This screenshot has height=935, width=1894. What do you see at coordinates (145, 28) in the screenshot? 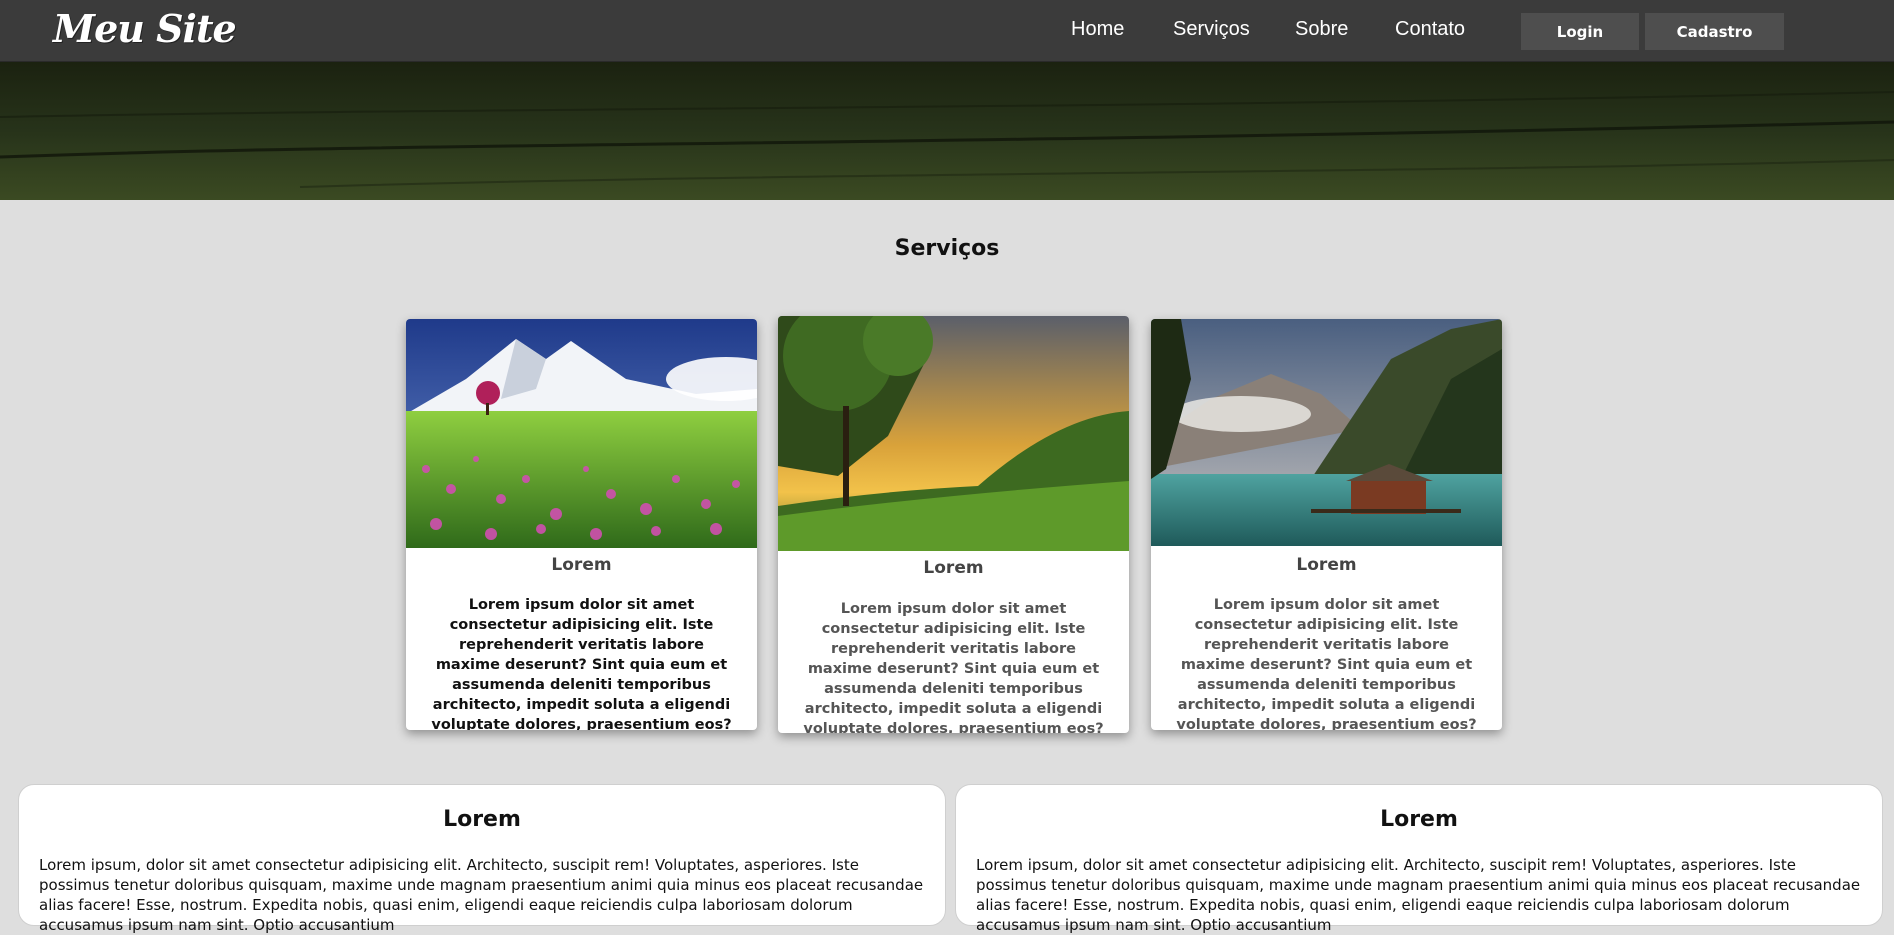
I see `site-logo: Meu Site` at bounding box center [145, 28].